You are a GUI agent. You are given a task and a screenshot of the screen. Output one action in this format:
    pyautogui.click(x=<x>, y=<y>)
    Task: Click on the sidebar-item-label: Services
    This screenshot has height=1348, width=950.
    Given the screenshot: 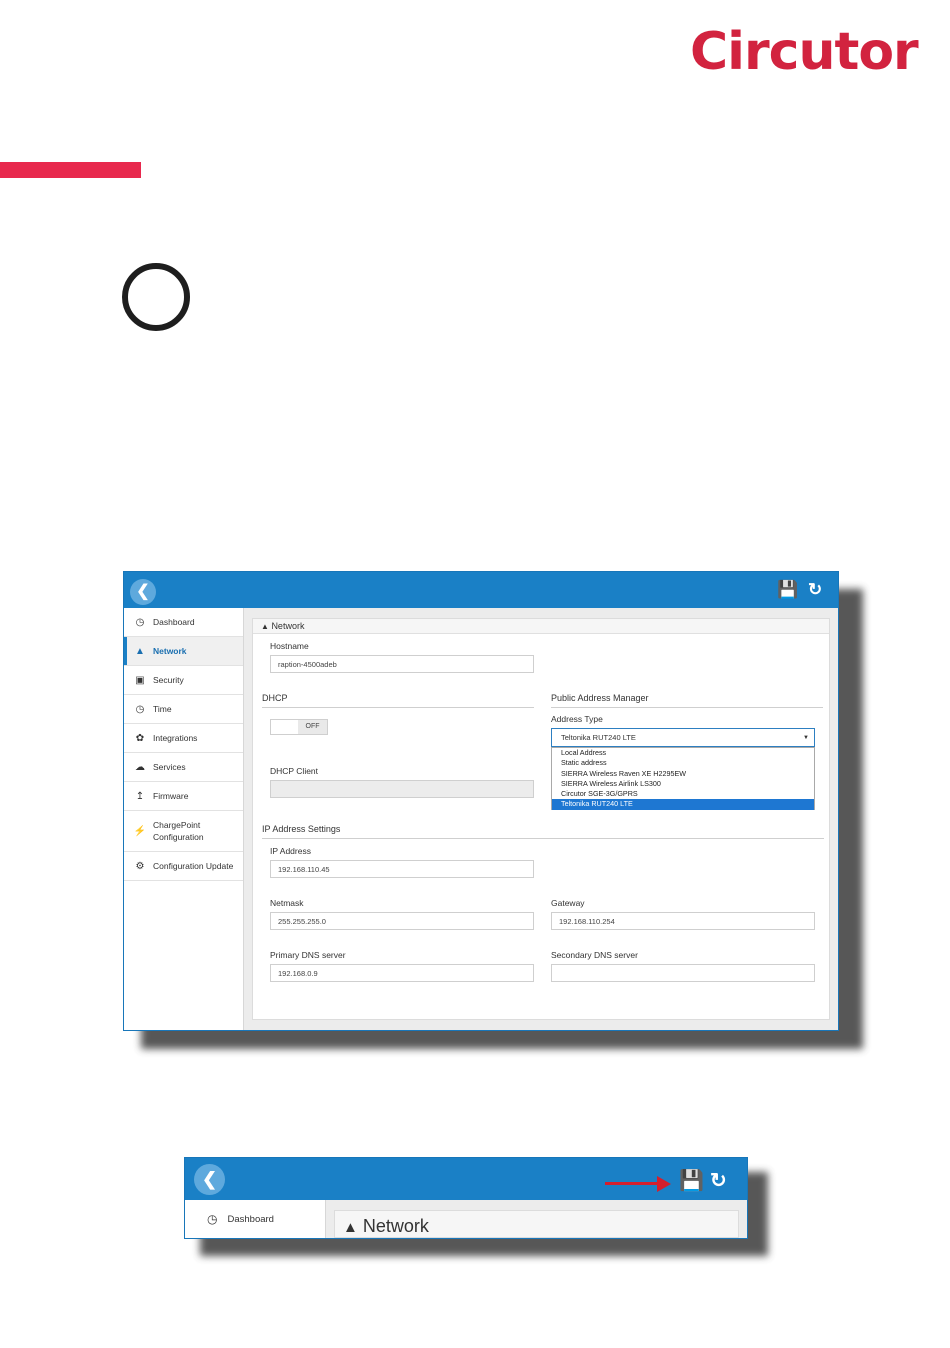 What is the action you would take?
    pyautogui.click(x=169, y=767)
    